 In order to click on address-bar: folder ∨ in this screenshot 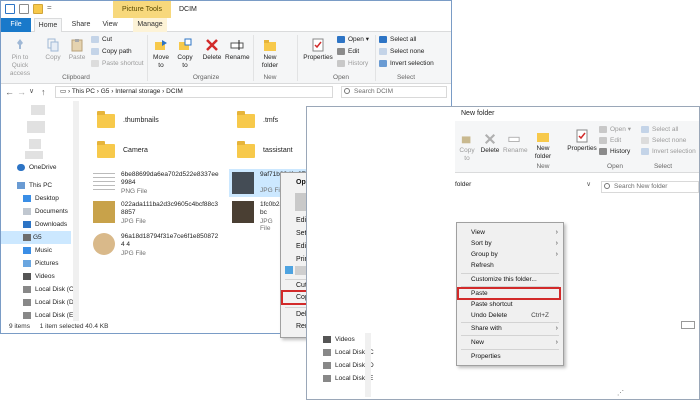, I will do `click(525, 185)`.